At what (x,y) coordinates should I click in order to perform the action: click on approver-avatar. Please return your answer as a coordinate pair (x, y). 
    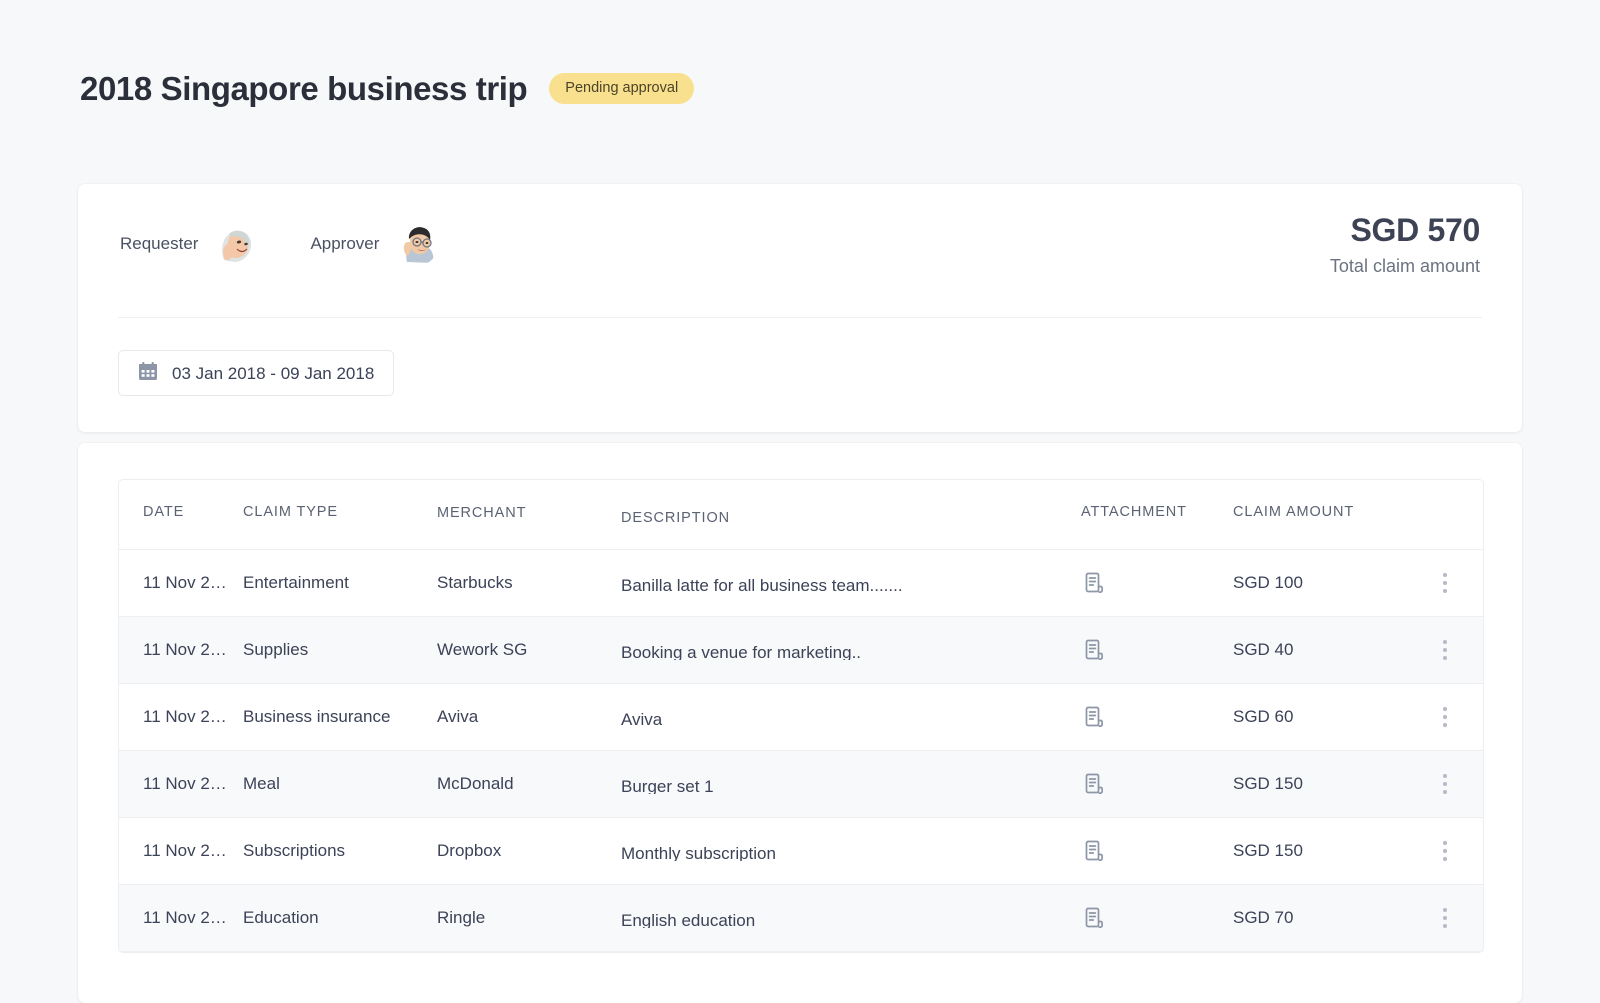
    Looking at the image, I should click on (416, 243).